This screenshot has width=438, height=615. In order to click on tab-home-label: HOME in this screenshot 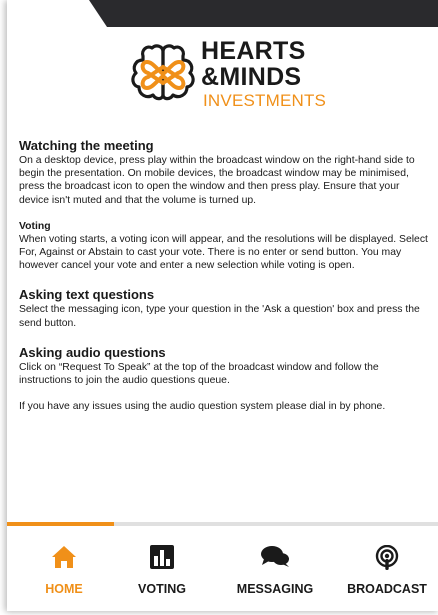, I will do `click(64, 589)`.